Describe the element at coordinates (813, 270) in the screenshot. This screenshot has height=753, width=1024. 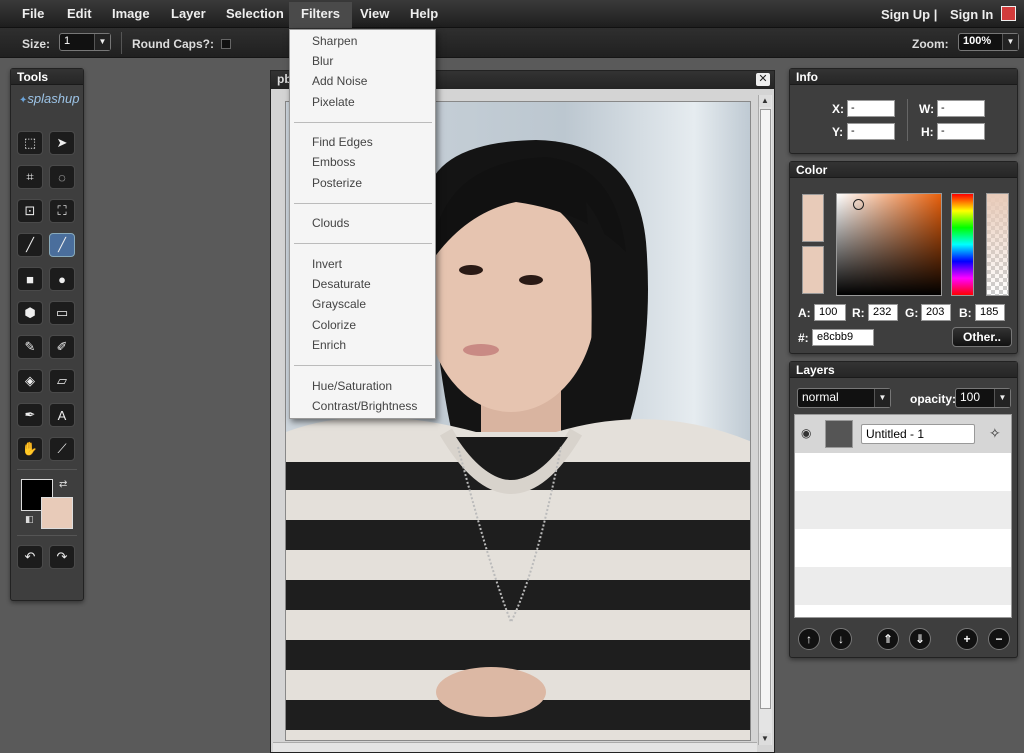
I see `previous-color-swatch` at that location.